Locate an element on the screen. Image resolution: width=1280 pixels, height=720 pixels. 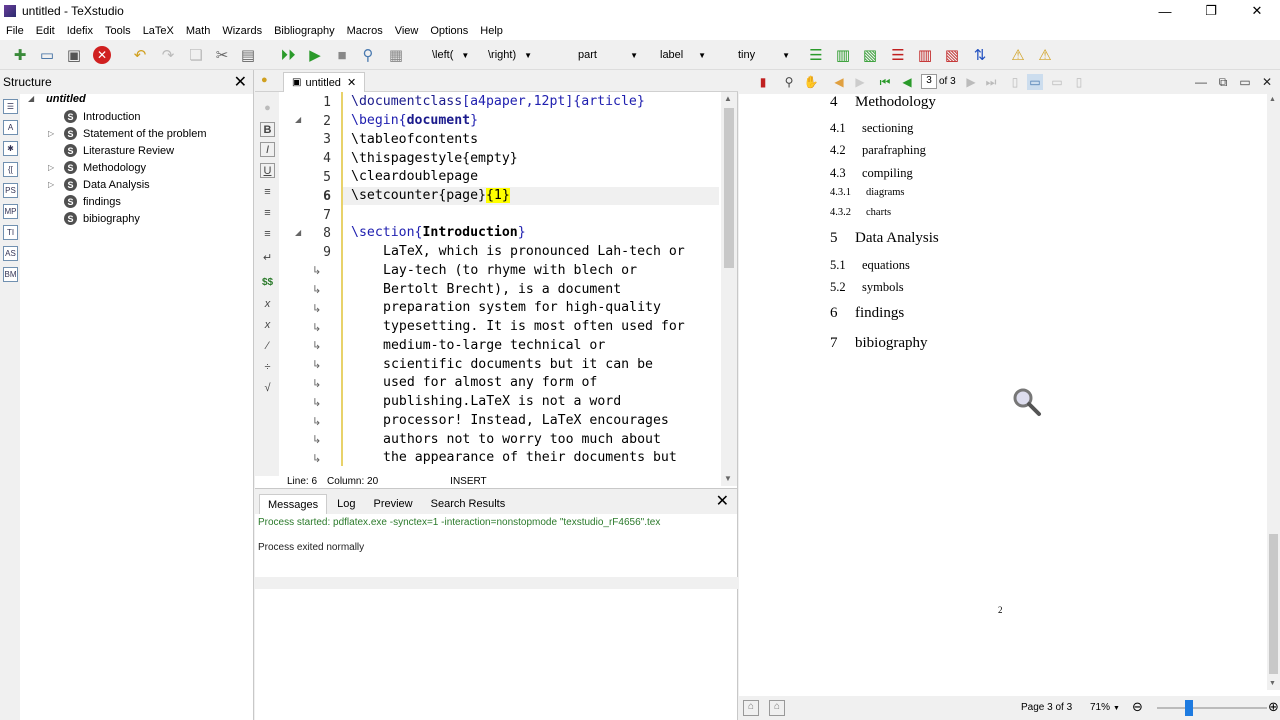
tab-search-results: Search Results is located at coordinates (468, 504).